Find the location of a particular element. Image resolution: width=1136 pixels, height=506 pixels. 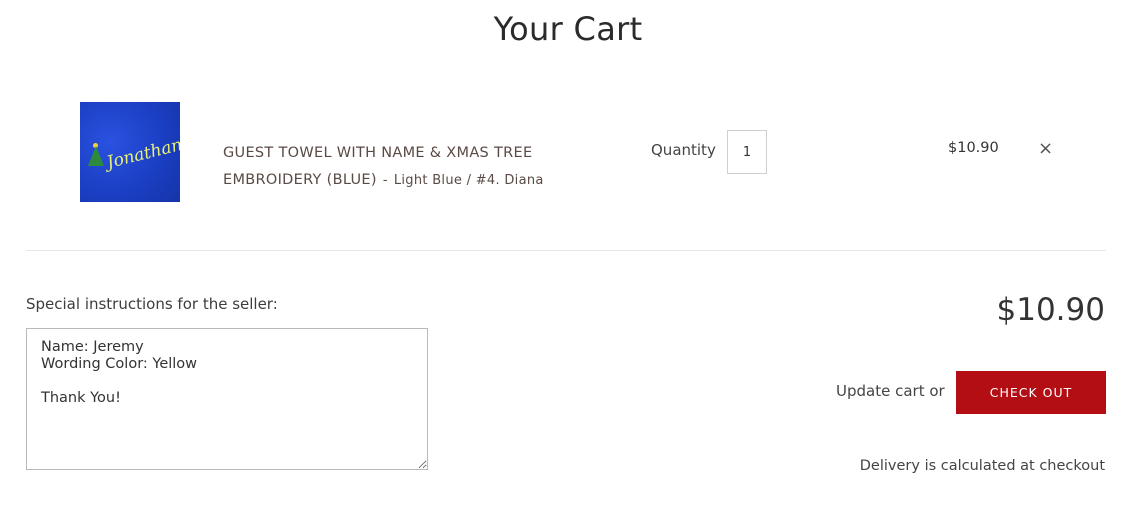

cart-subtotal: $10.90 is located at coordinates (1050, 310).